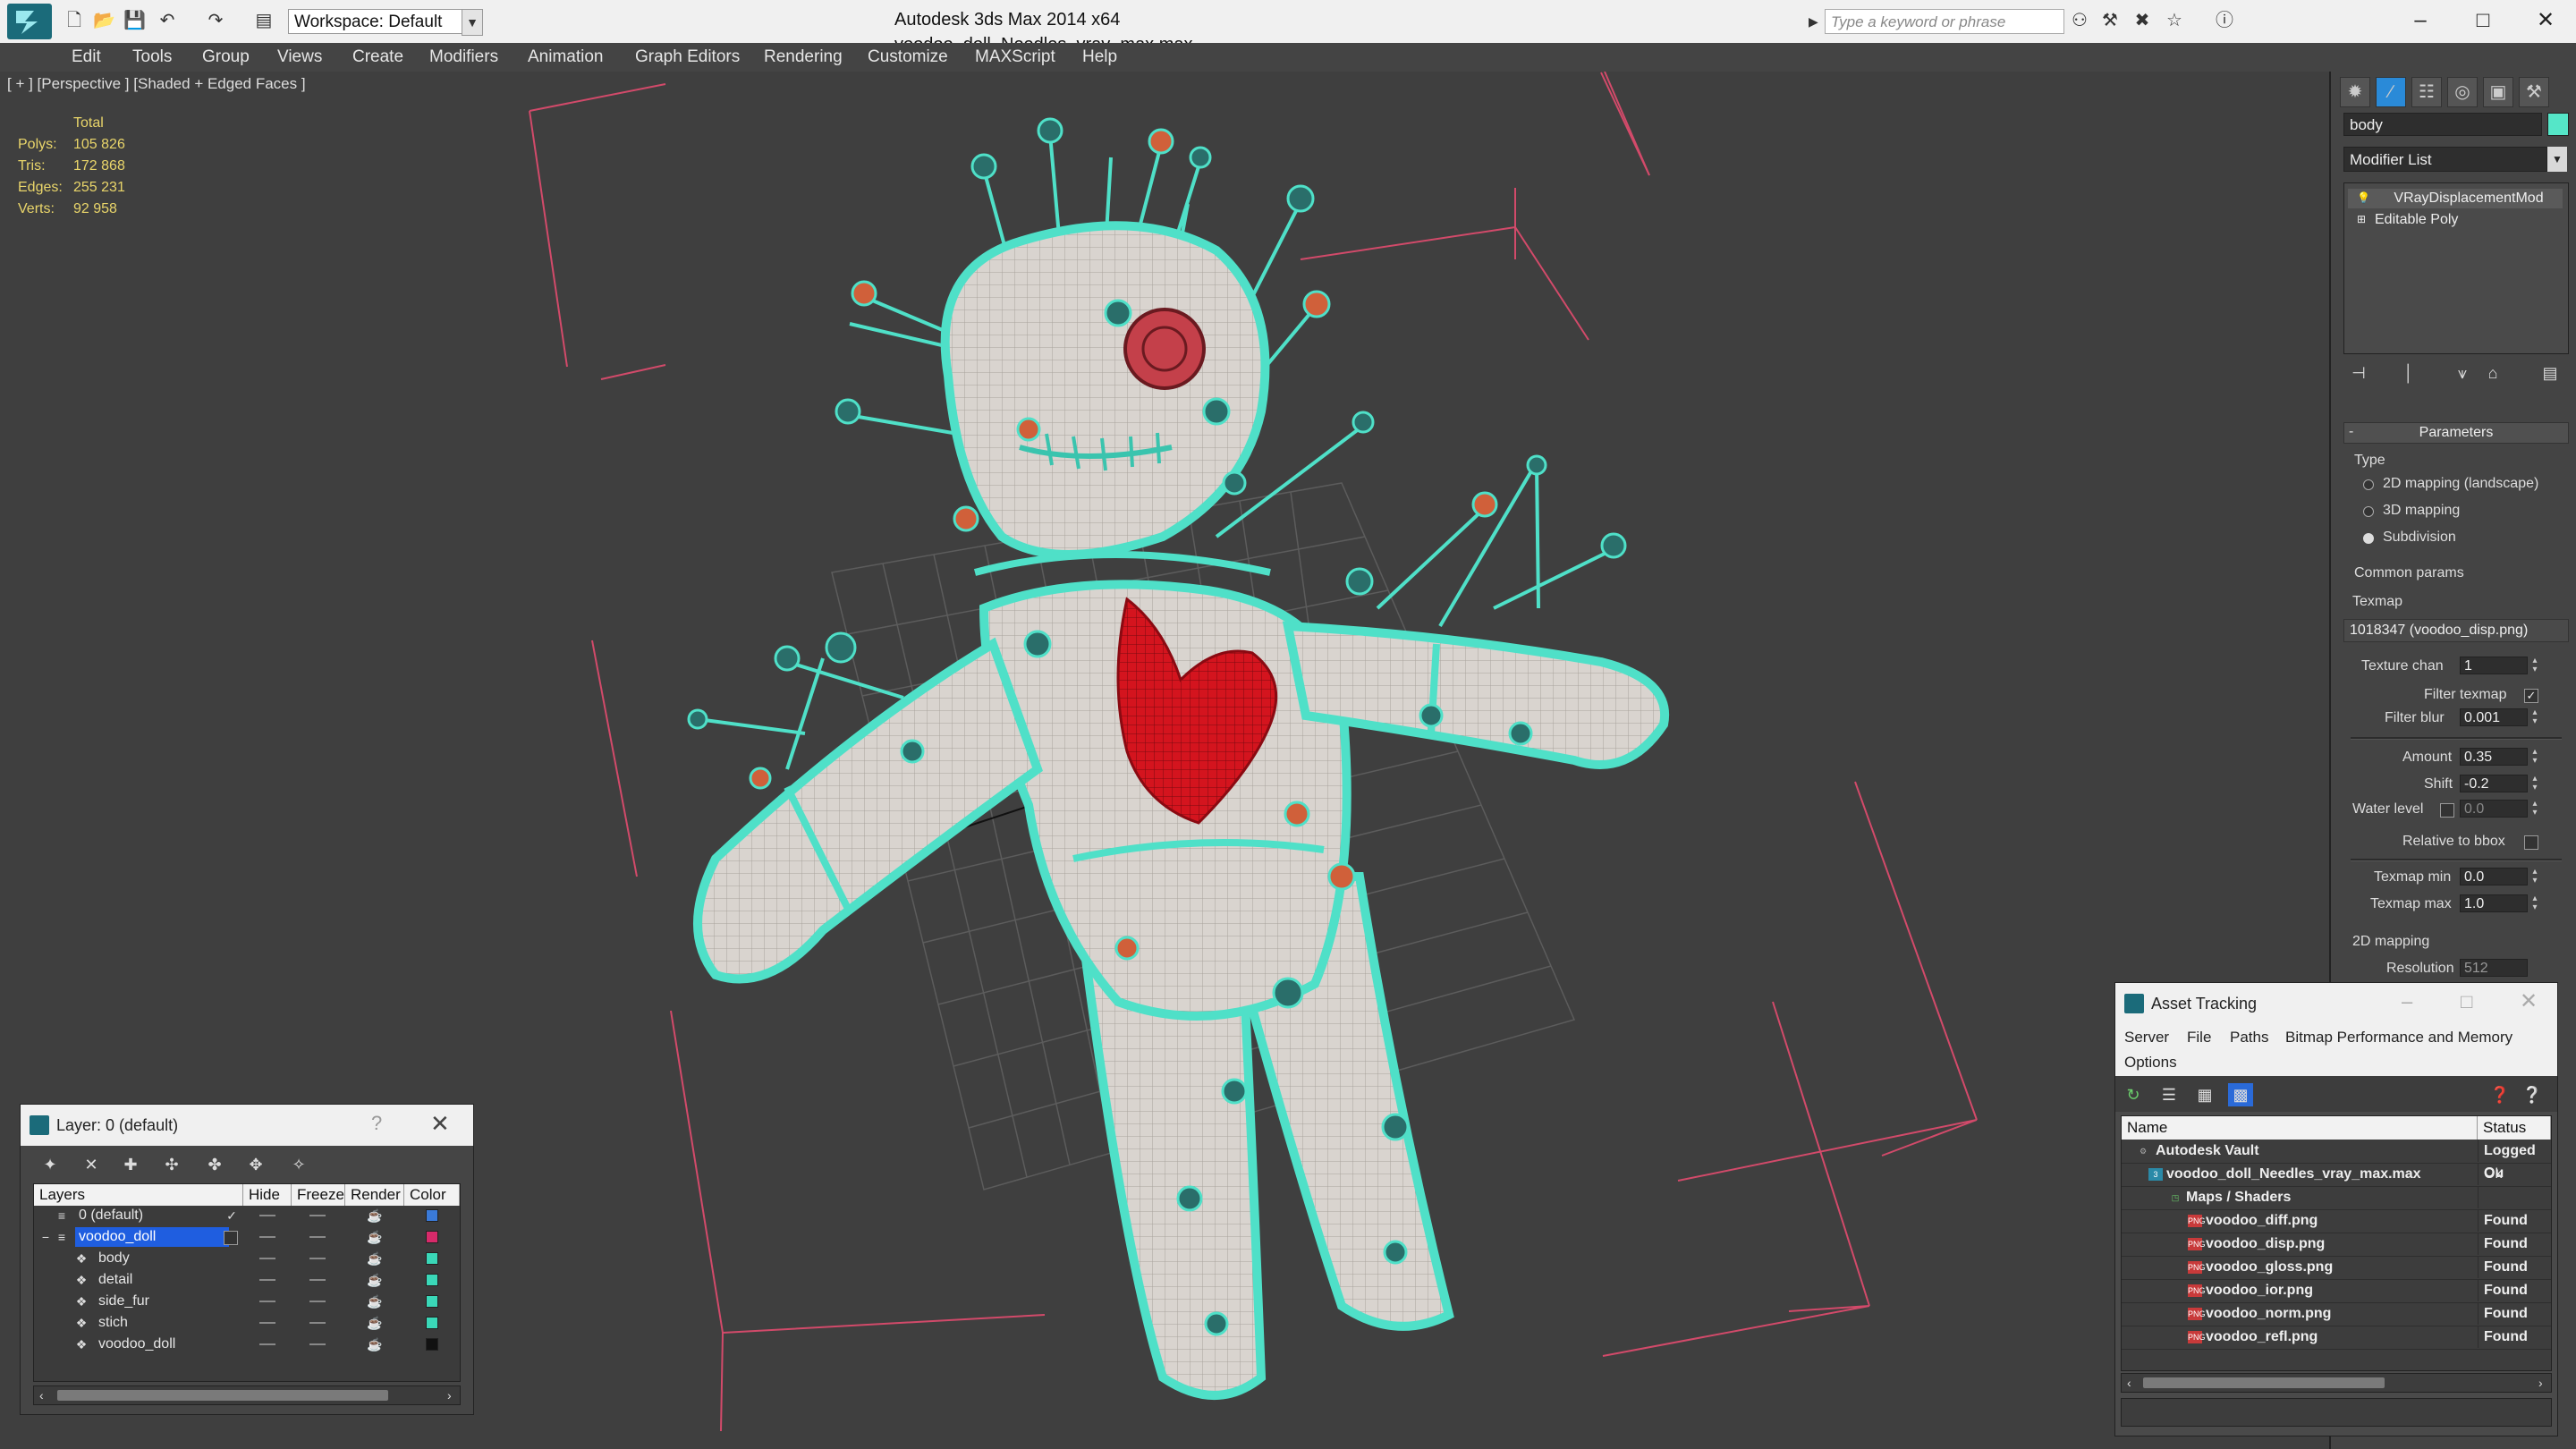  Describe the element at coordinates (2110, 20) in the screenshot. I see `subscription-icon: ⚒` at that location.